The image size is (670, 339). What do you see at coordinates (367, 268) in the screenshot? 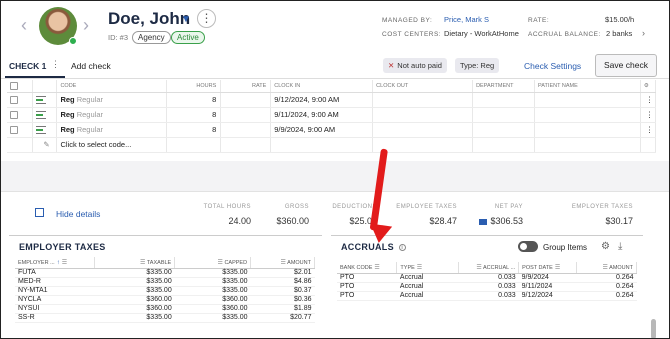
I see `column-header-bank-code: BANK CODE ☰` at bounding box center [367, 268].